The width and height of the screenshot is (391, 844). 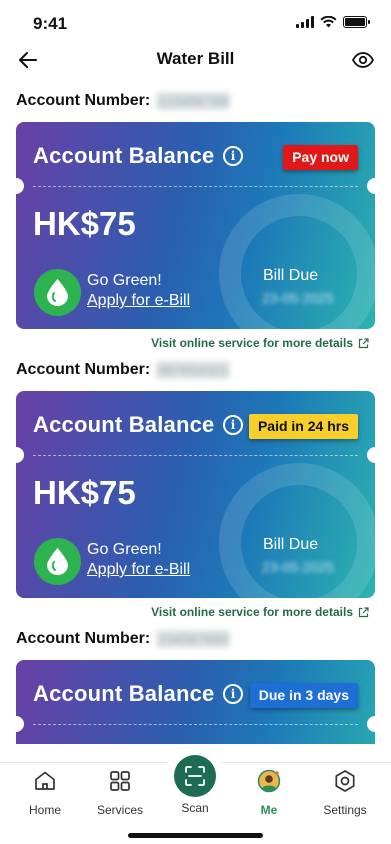 I want to click on account-number-label: Account Number: 123456789, so click(x=123, y=101).